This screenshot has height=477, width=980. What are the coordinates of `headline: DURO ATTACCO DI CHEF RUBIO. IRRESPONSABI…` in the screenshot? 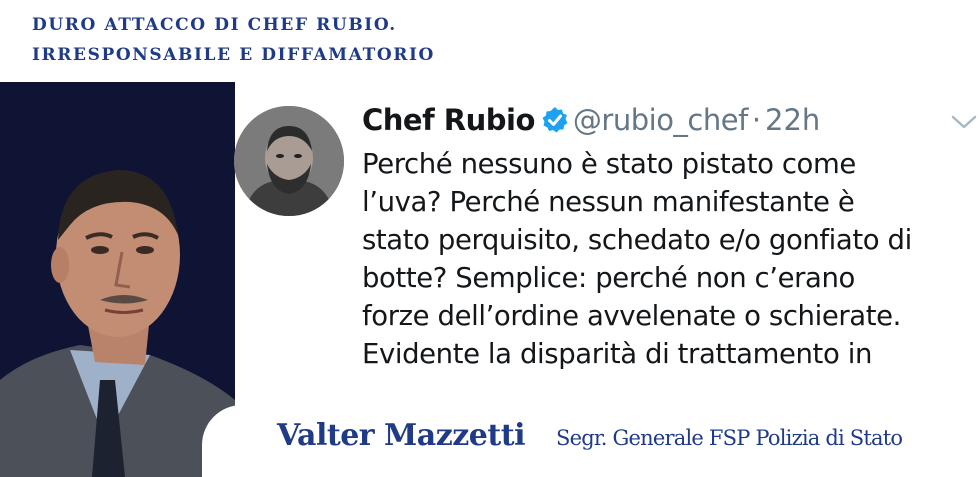 It's located at (233, 40).